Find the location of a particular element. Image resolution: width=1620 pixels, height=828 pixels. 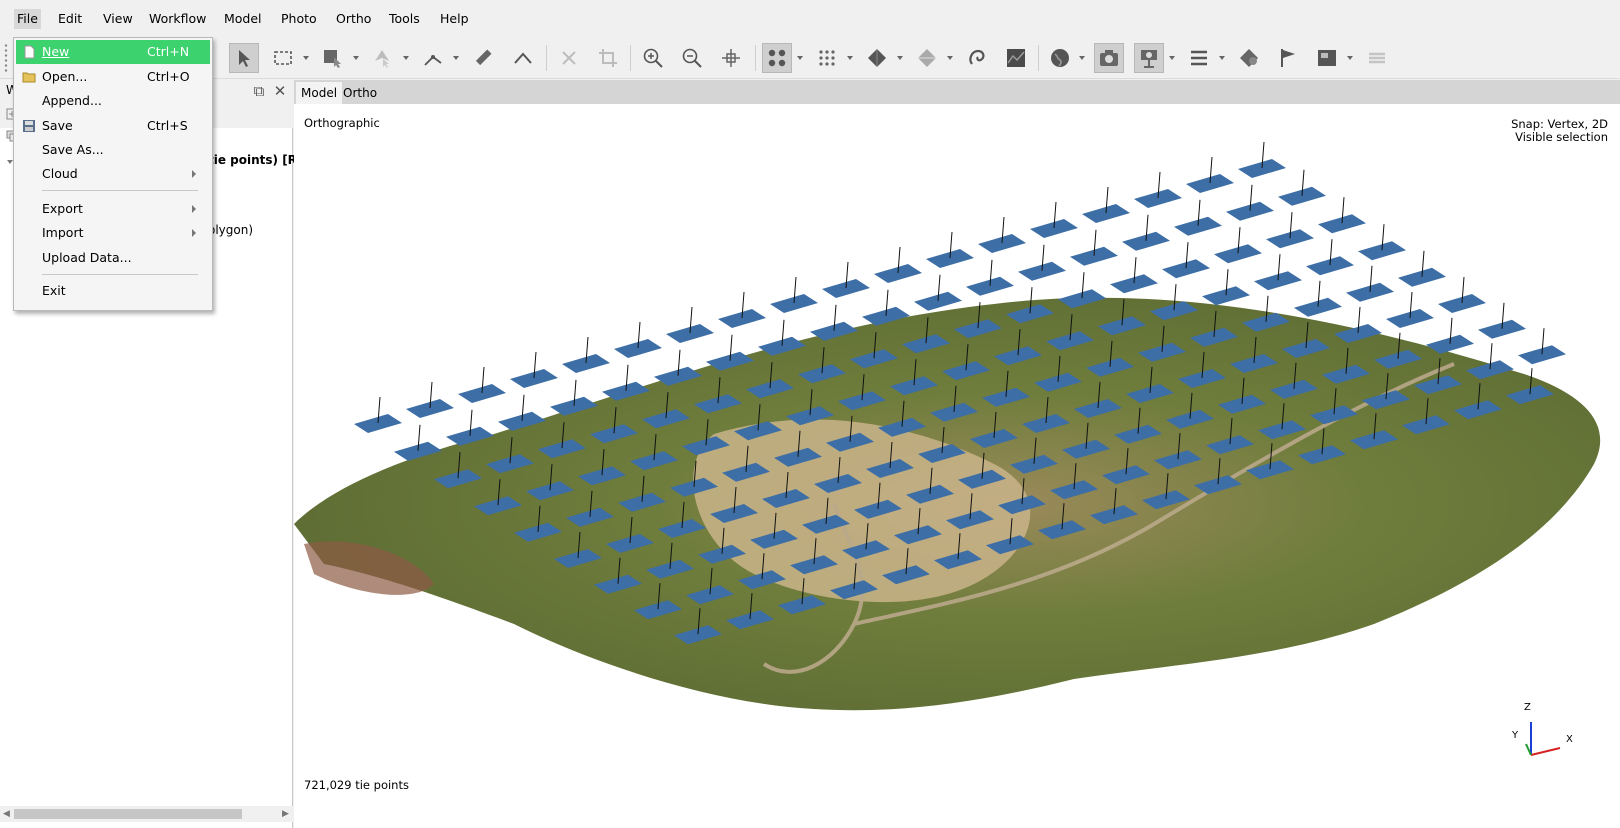

tie-points-node: tie points) [R] is located at coordinates (255, 160).